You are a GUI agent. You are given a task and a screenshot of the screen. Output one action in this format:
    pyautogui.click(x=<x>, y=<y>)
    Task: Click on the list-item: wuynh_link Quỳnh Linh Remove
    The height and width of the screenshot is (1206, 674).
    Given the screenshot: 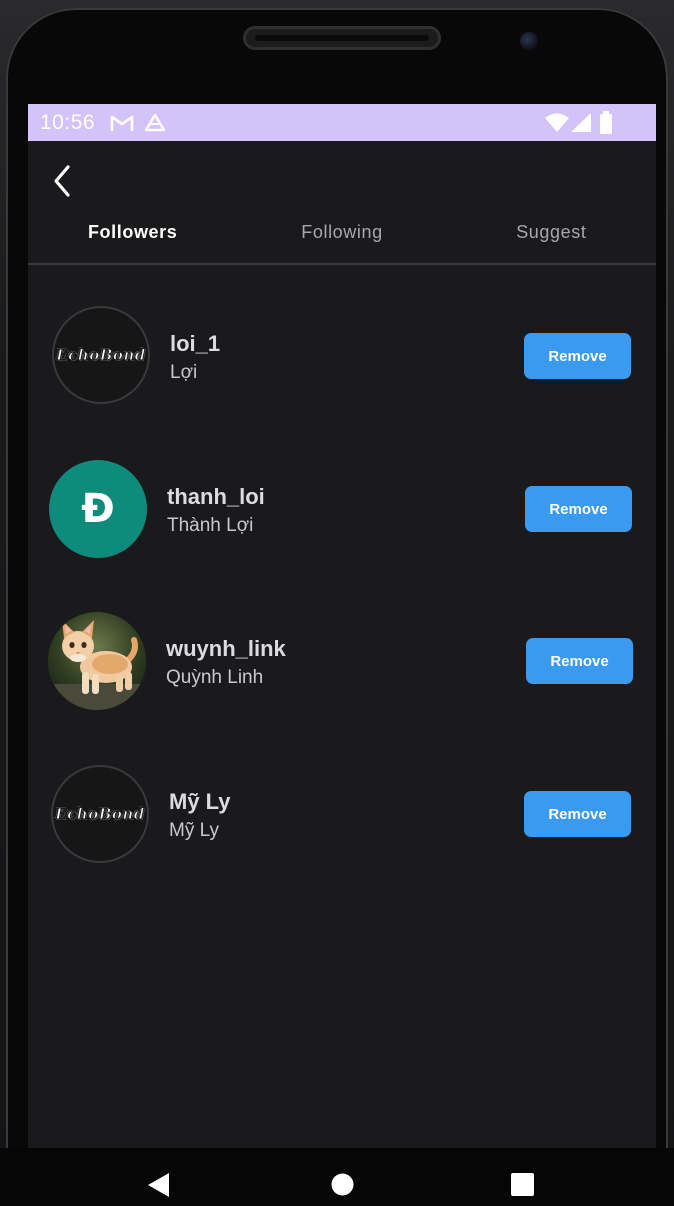 What is the action you would take?
    pyautogui.click(x=342, y=639)
    